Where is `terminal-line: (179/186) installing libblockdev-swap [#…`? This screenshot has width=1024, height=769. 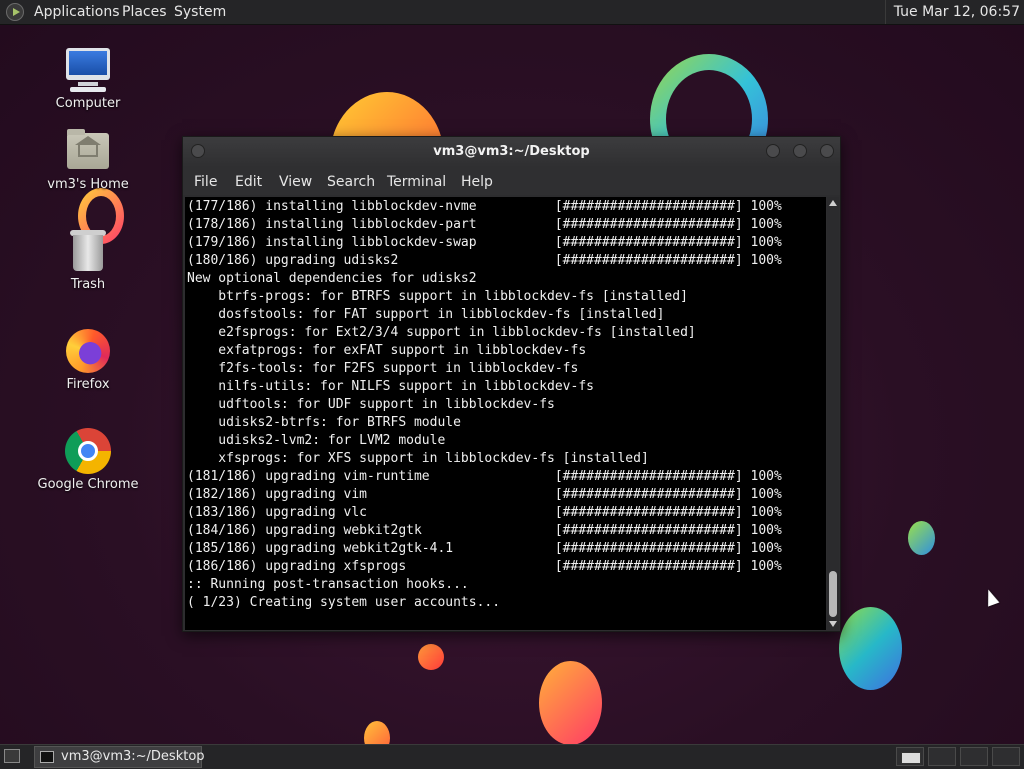 terminal-line: (179/186) installing libblockdev-swap [#… is located at coordinates (484, 242).